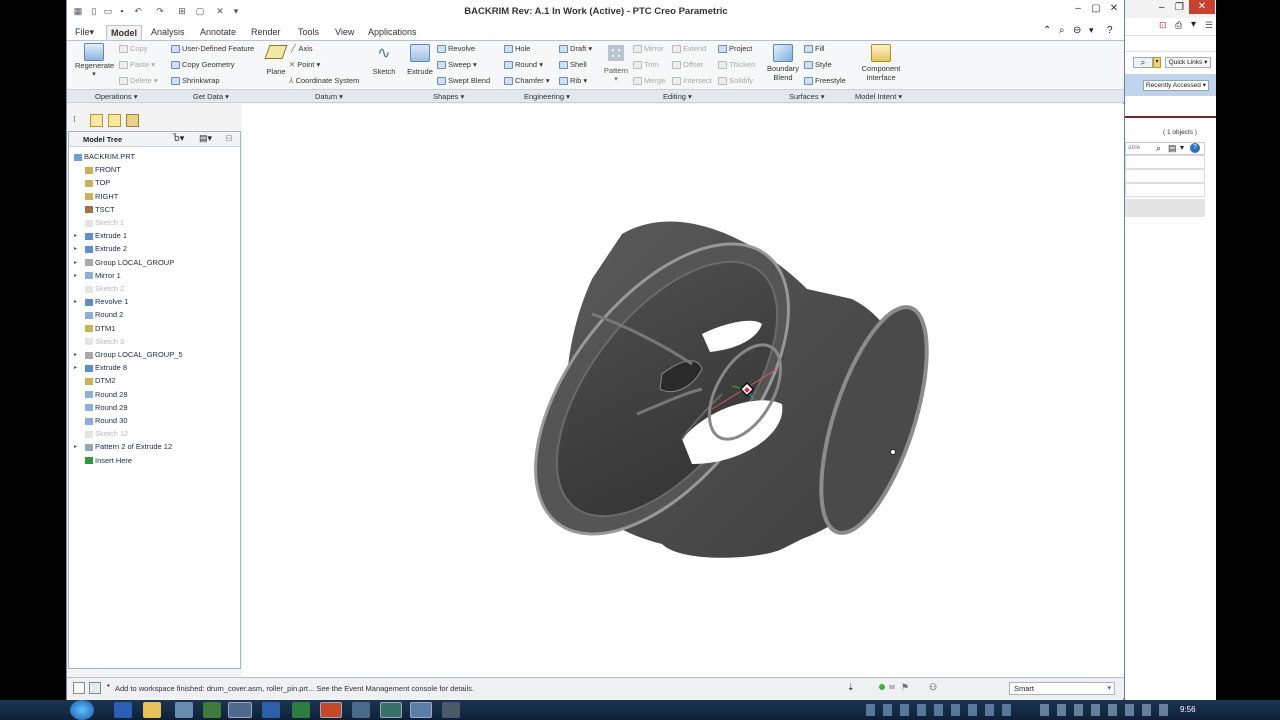 This screenshot has height=720, width=1280. I want to click on pattern-button: Pattern ▾, so click(616, 64).